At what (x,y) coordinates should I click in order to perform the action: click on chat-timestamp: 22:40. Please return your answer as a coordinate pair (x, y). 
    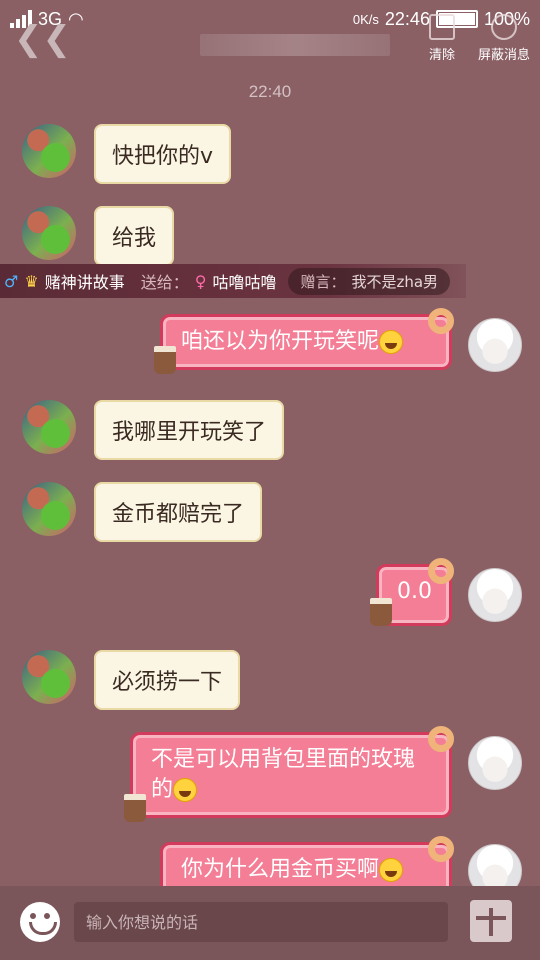
    Looking at the image, I should click on (270, 91).